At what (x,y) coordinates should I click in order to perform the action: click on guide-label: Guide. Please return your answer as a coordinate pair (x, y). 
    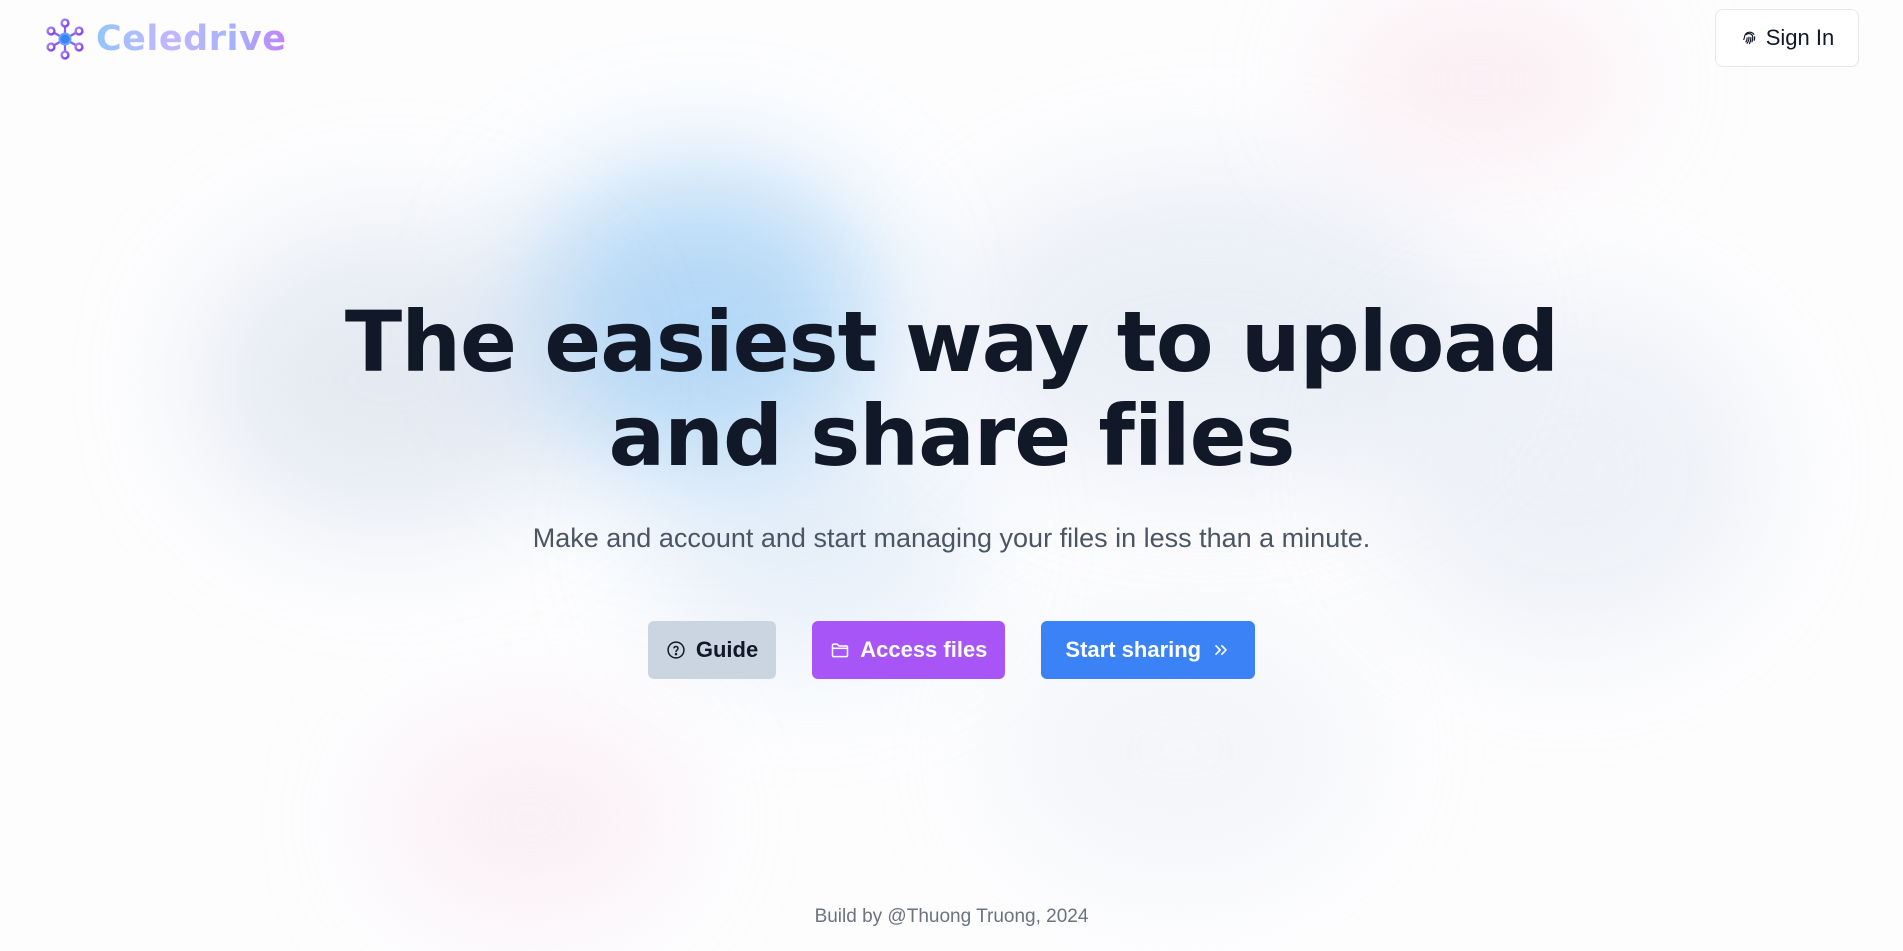
    Looking at the image, I should click on (727, 649).